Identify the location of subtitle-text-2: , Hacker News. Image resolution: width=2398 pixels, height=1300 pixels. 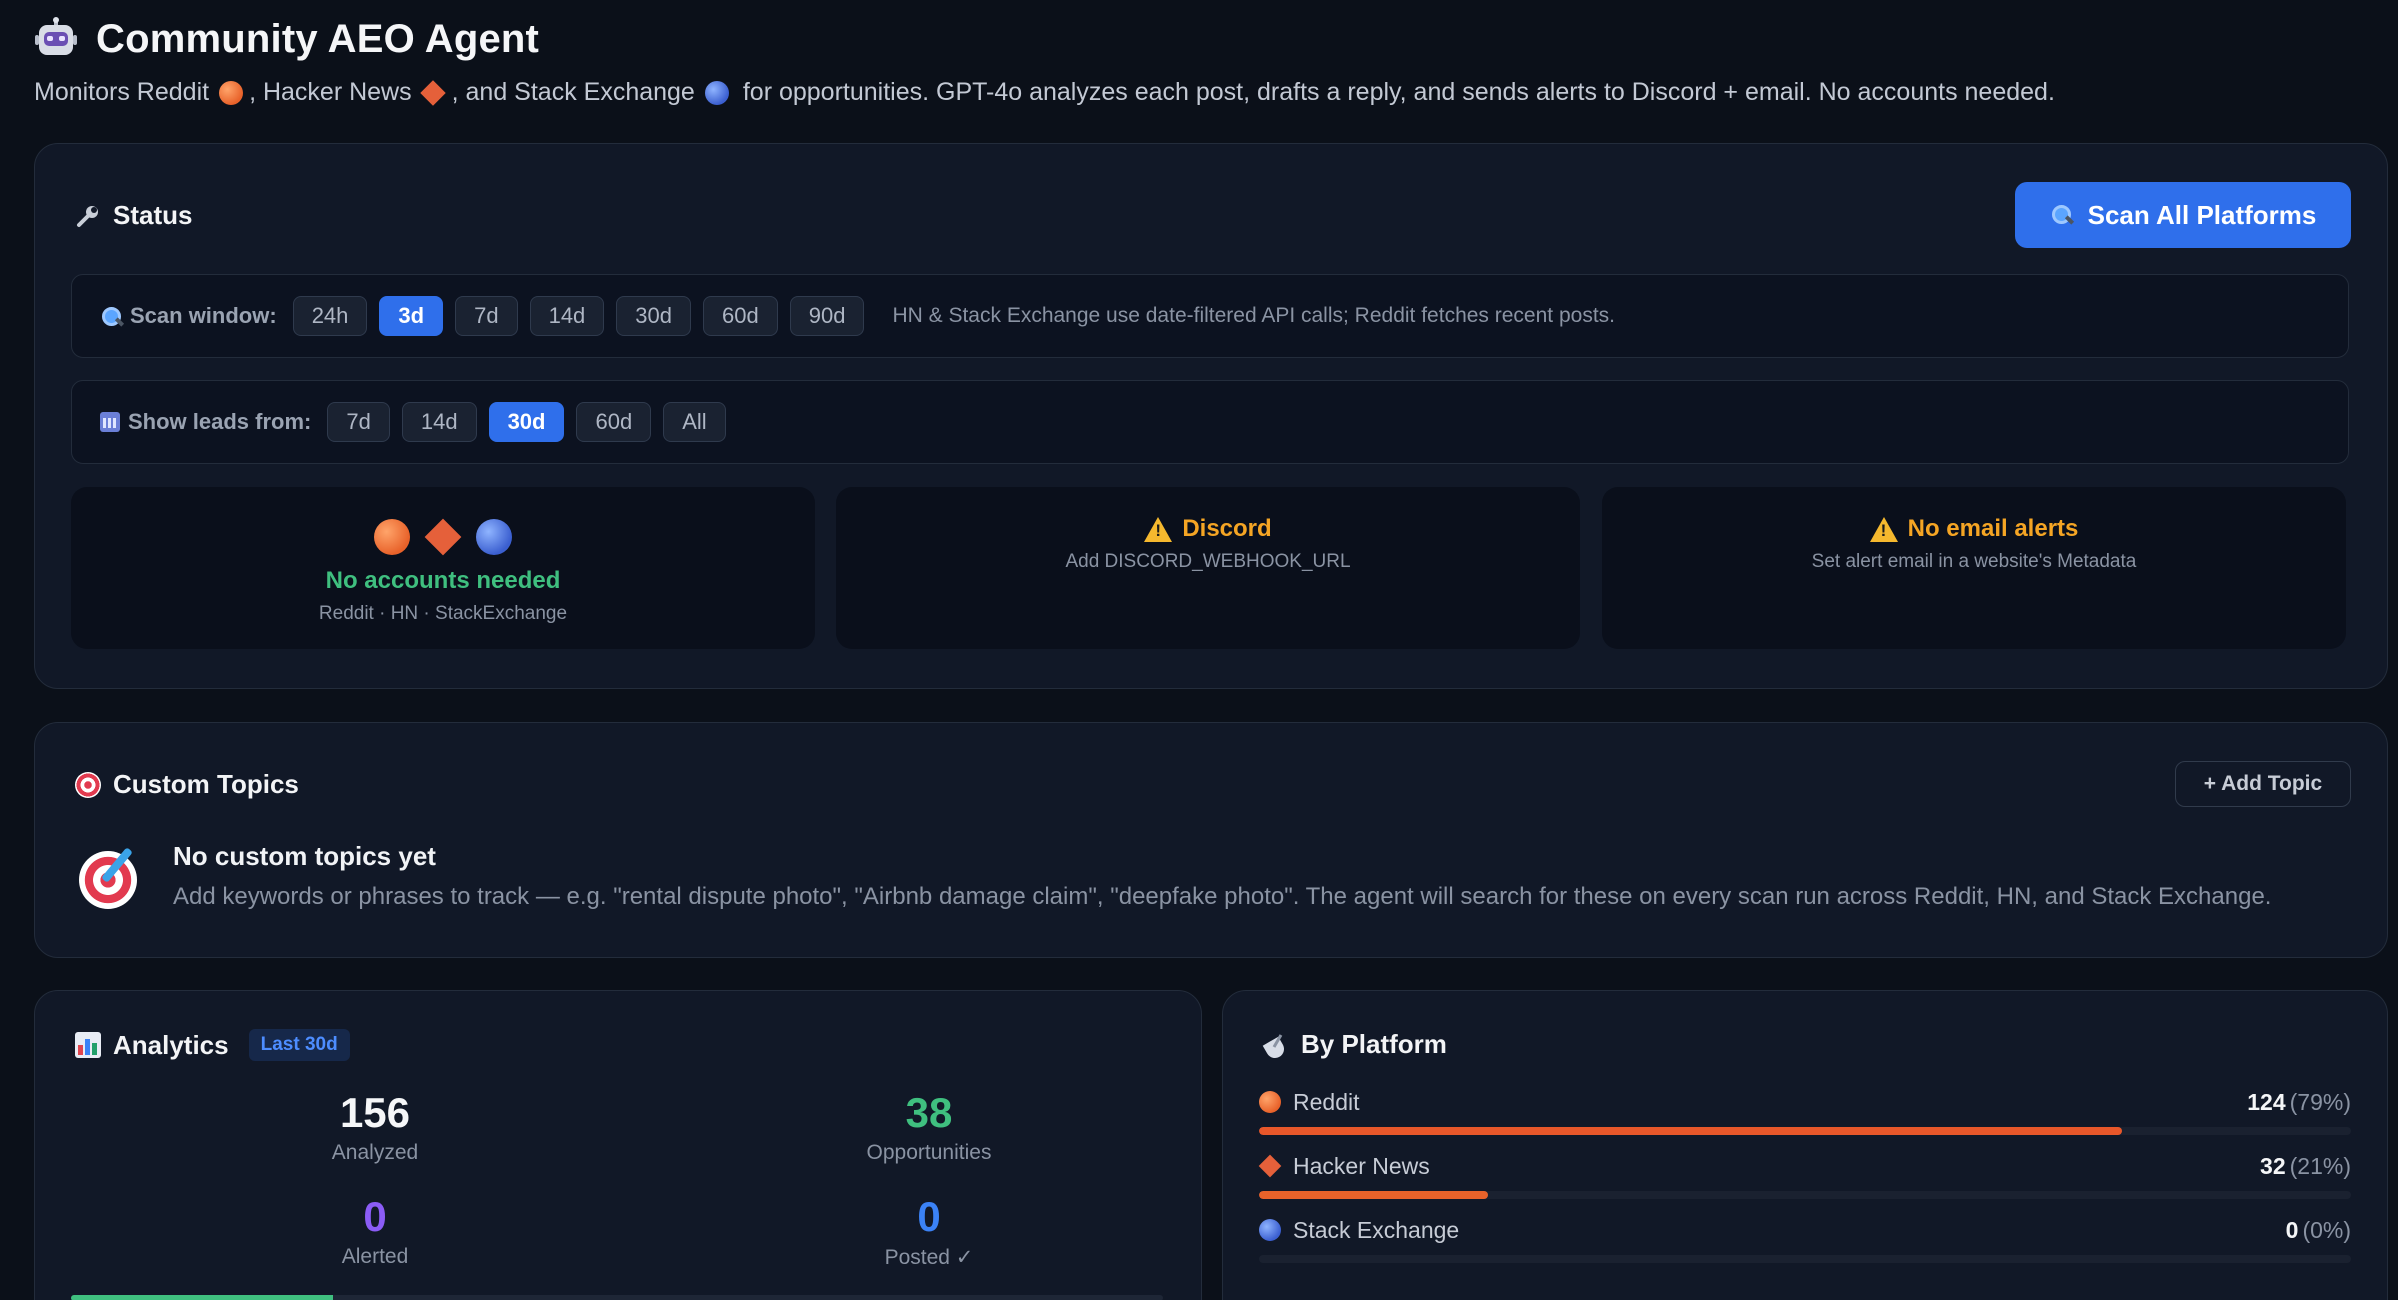
(330, 92).